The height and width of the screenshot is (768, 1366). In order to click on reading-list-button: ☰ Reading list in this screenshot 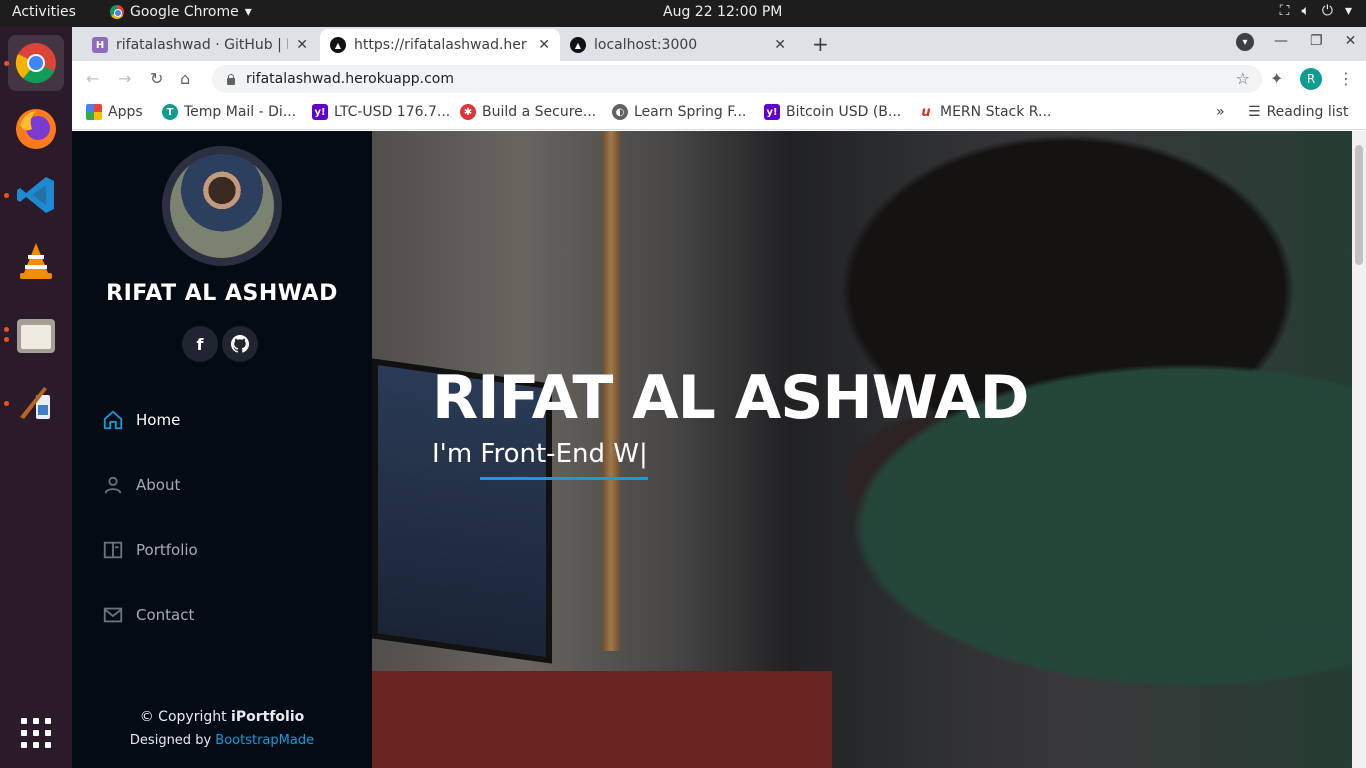, I will do `click(1298, 112)`.